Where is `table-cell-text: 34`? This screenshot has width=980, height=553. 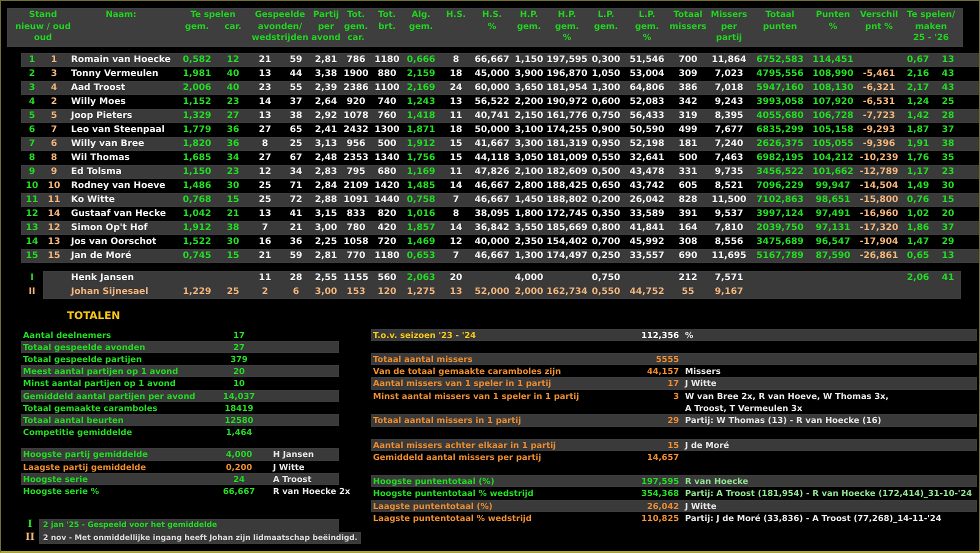
table-cell-text: 34 is located at coordinates (296, 172).